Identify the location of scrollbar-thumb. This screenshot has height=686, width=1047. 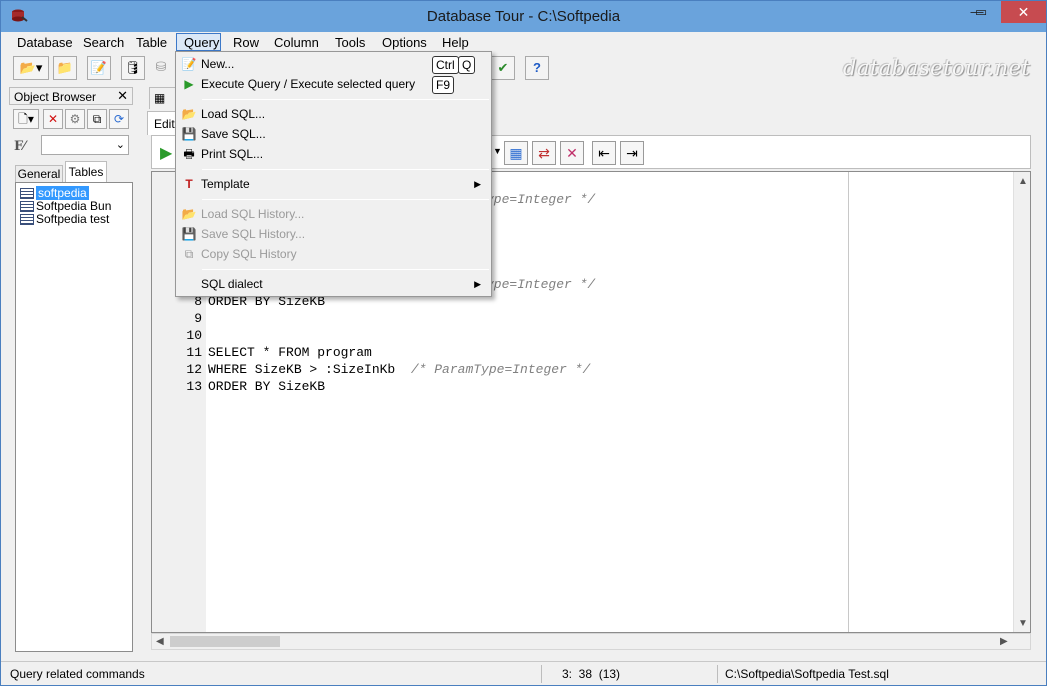
(225, 641).